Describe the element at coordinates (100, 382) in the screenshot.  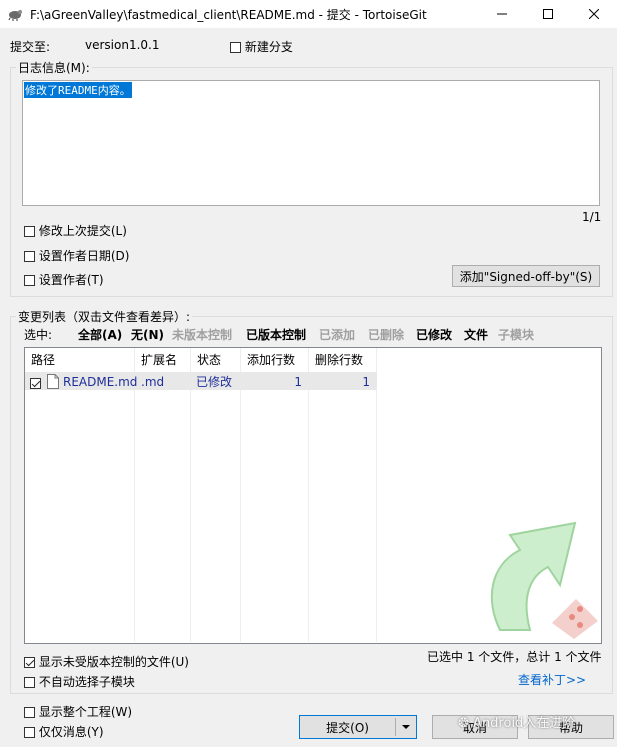
I see `row-path: README.md` at that location.